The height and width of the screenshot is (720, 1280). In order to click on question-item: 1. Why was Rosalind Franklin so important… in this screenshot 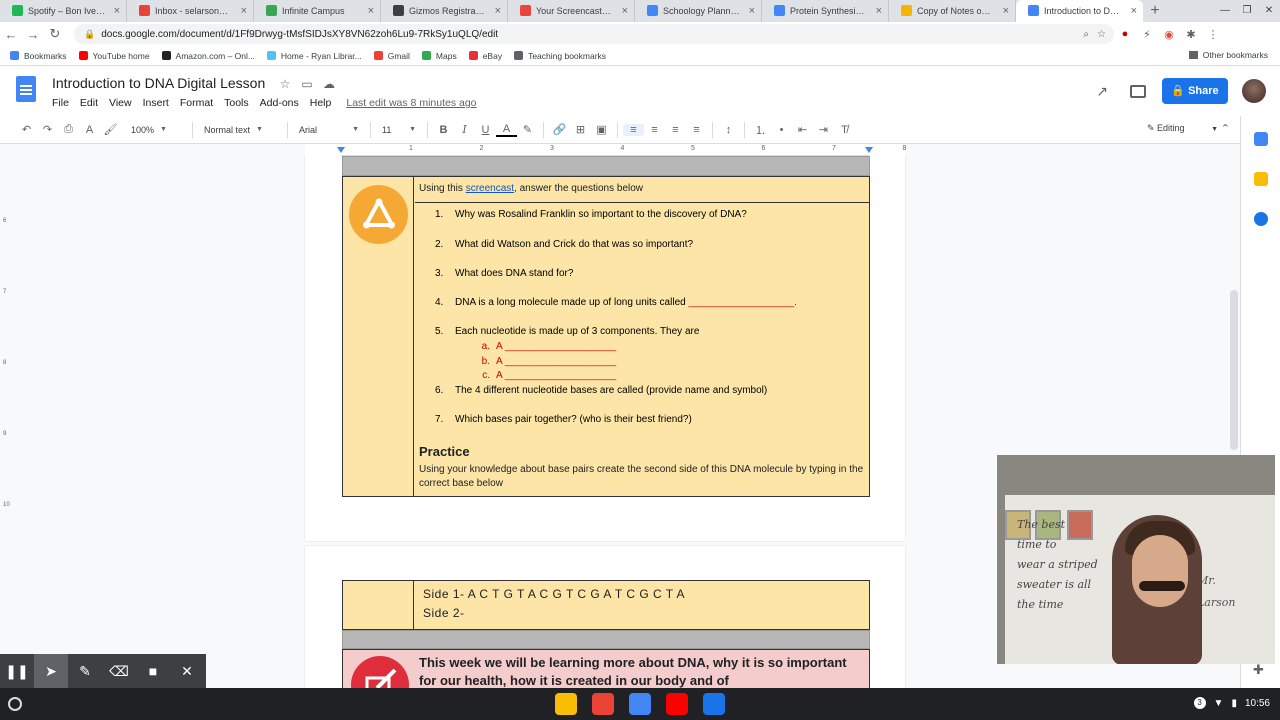, I will do `click(591, 214)`.